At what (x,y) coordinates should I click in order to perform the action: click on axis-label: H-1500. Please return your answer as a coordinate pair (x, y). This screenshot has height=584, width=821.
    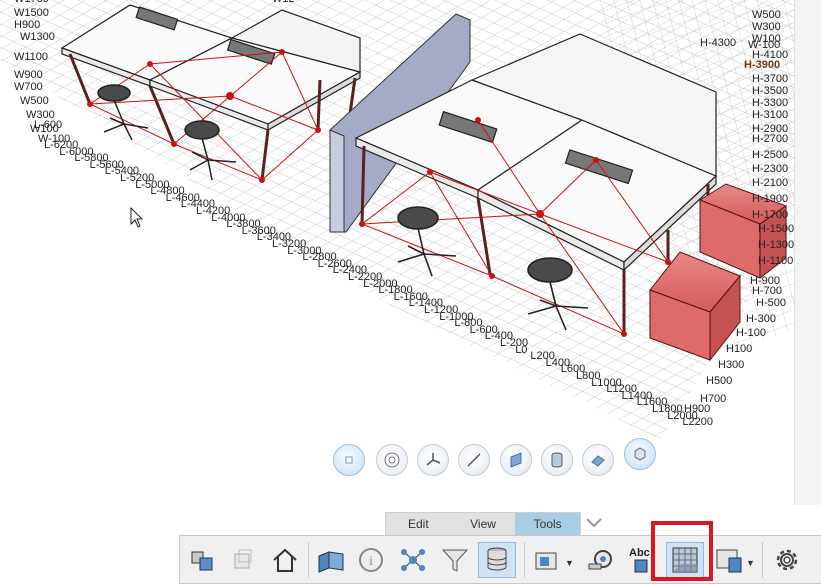
    Looking at the image, I should click on (776, 229).